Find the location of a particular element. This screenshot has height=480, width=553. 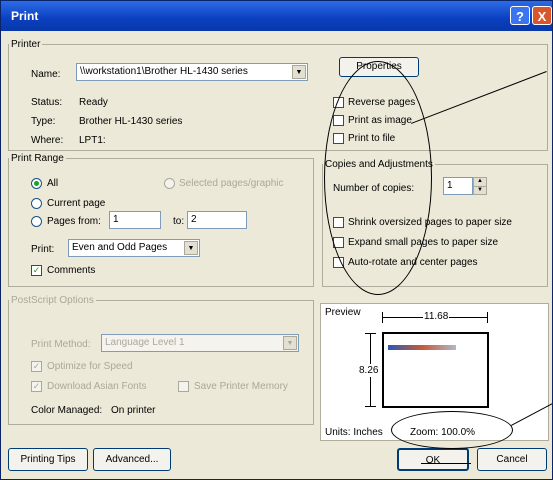

type-value: Brother HL-1430 series is located at coordinates (131, 121).